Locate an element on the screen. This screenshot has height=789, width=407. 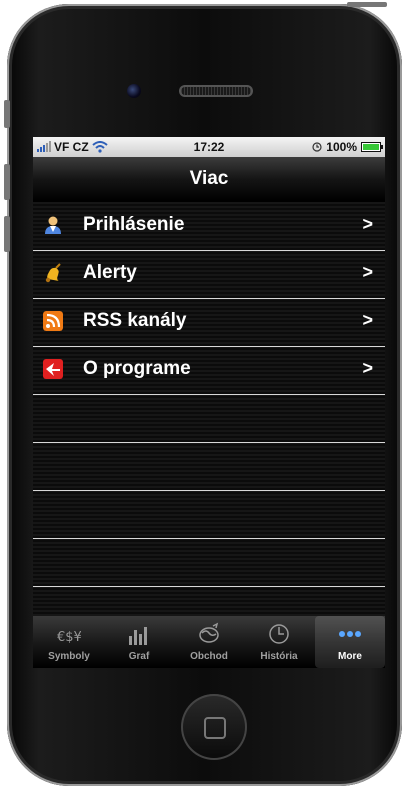
home-square-icon is located at coordinates (215, 728).